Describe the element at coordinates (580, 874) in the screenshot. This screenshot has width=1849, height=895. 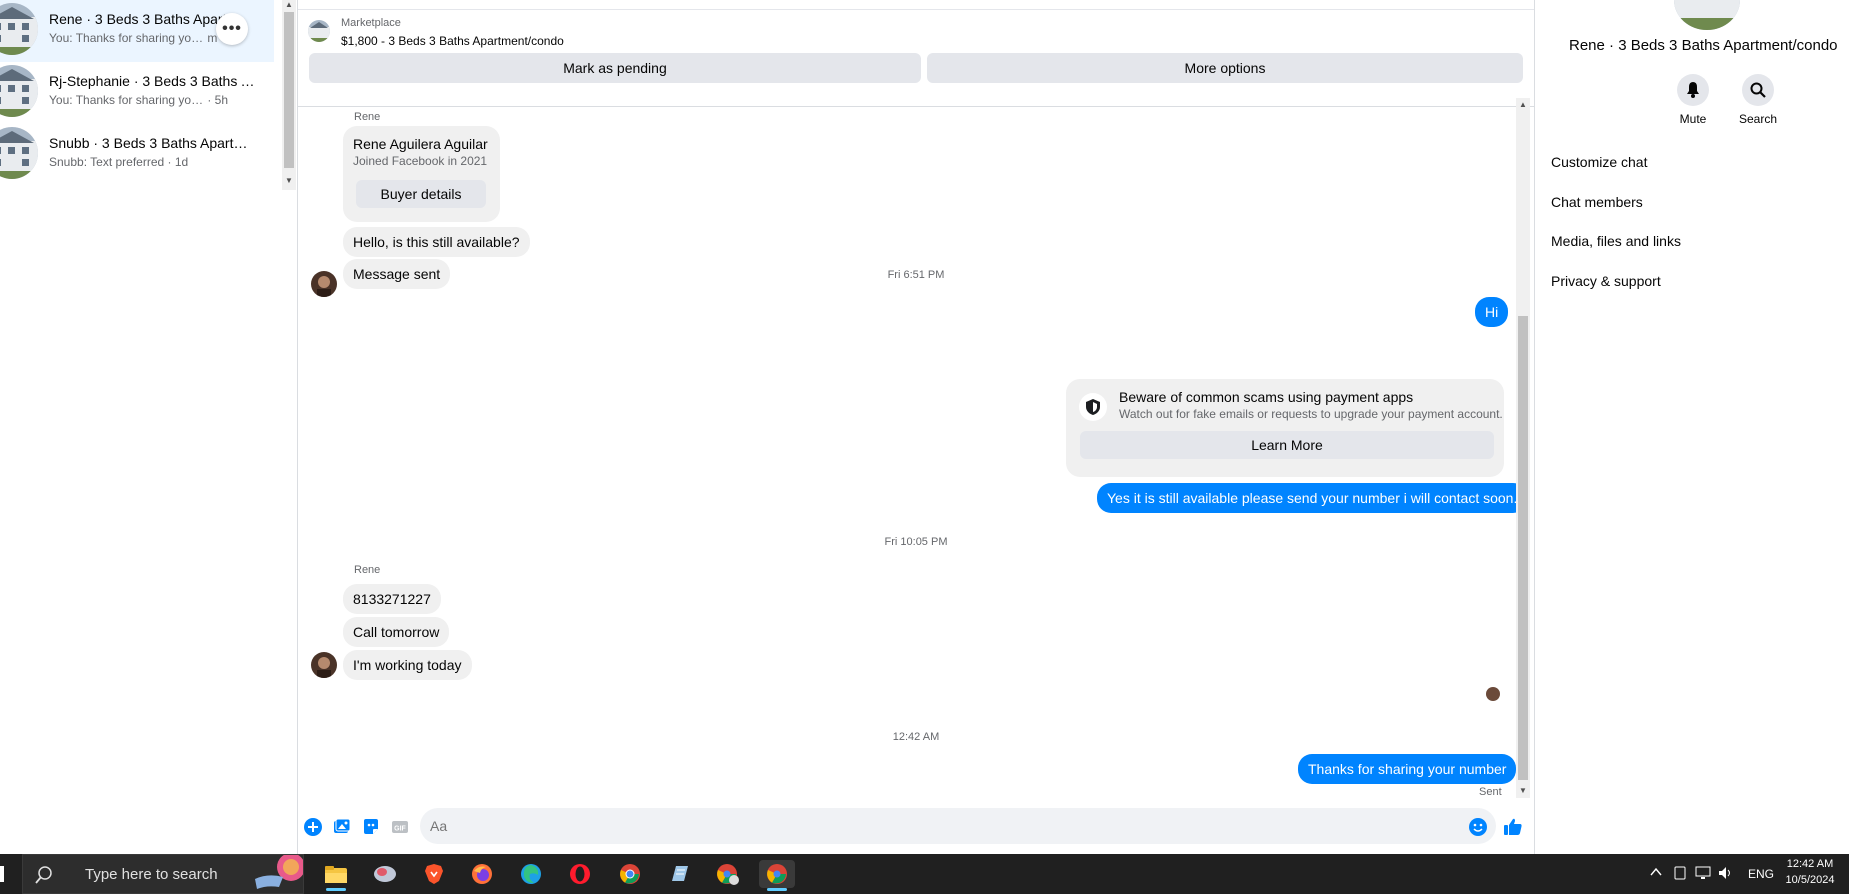
I see `opera-icon` at that location.